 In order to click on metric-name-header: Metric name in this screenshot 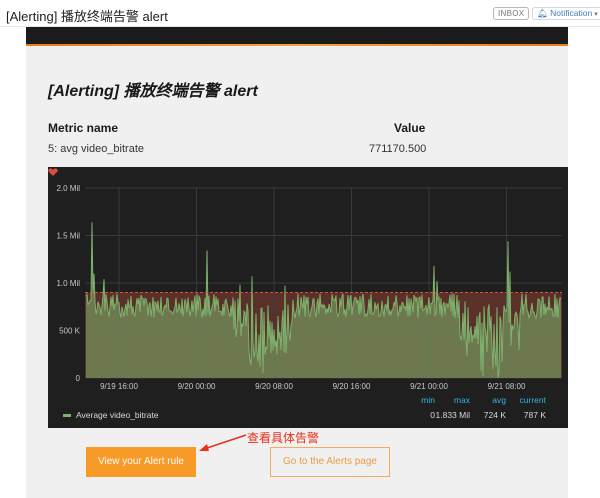, I will do `click(83, 128)`.